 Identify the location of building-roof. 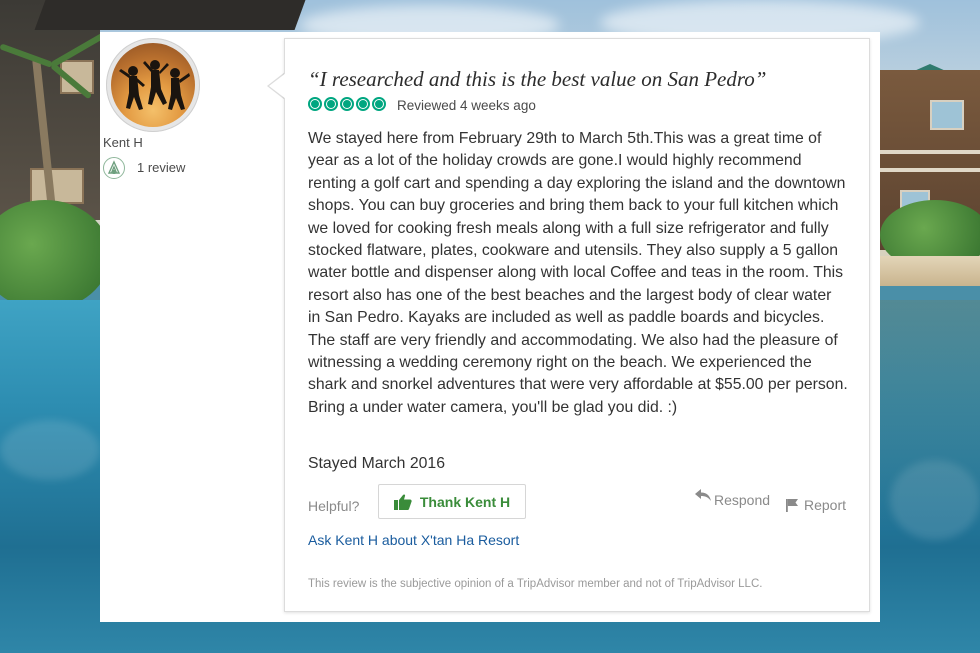
(170, 15).